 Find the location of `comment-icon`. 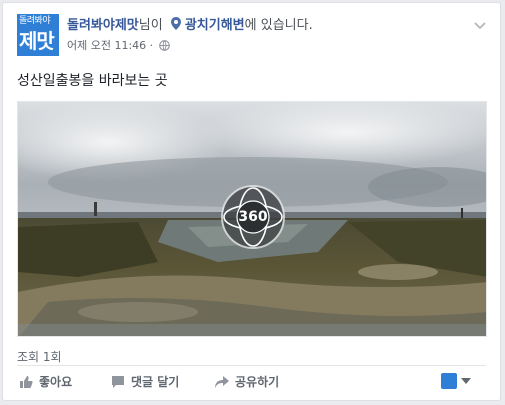

comment-icon is located at coordinates (118, 382).